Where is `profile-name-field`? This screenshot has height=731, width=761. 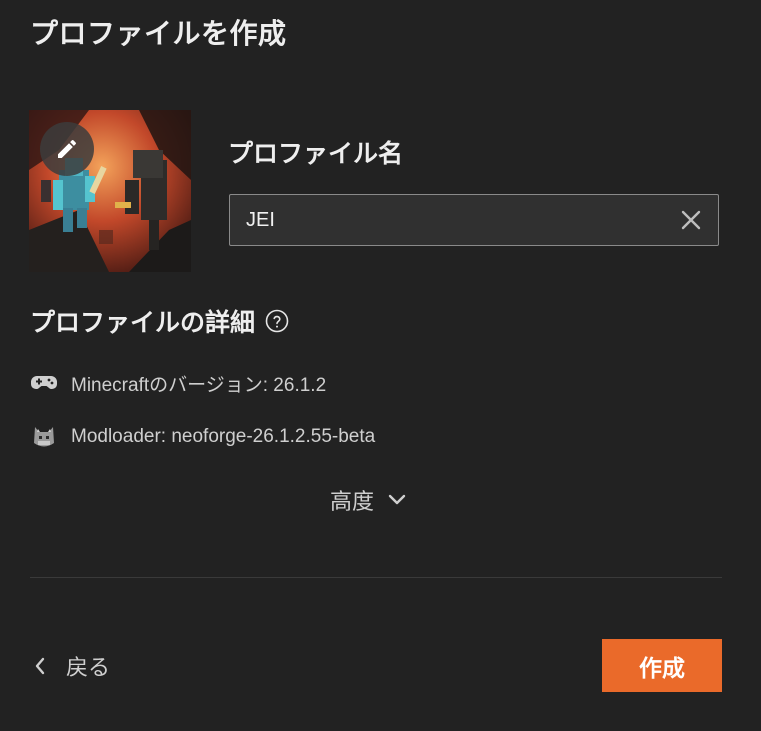
profile-name-field is located at coordinates (474, 220).